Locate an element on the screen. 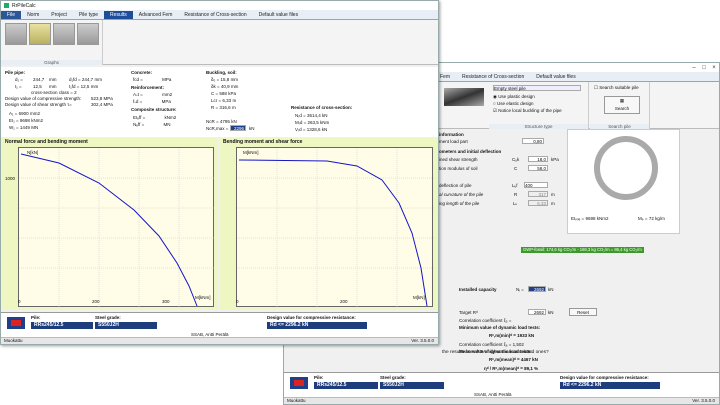 The height and width of the screenshot is (405, 720). lk-unit: m is located at coordinates (553, 203).